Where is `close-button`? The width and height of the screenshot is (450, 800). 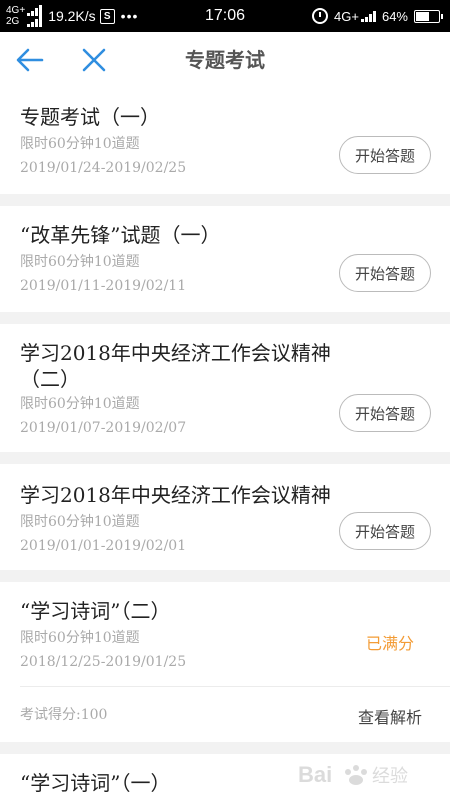 close-button is located at coordinates (94, 60).